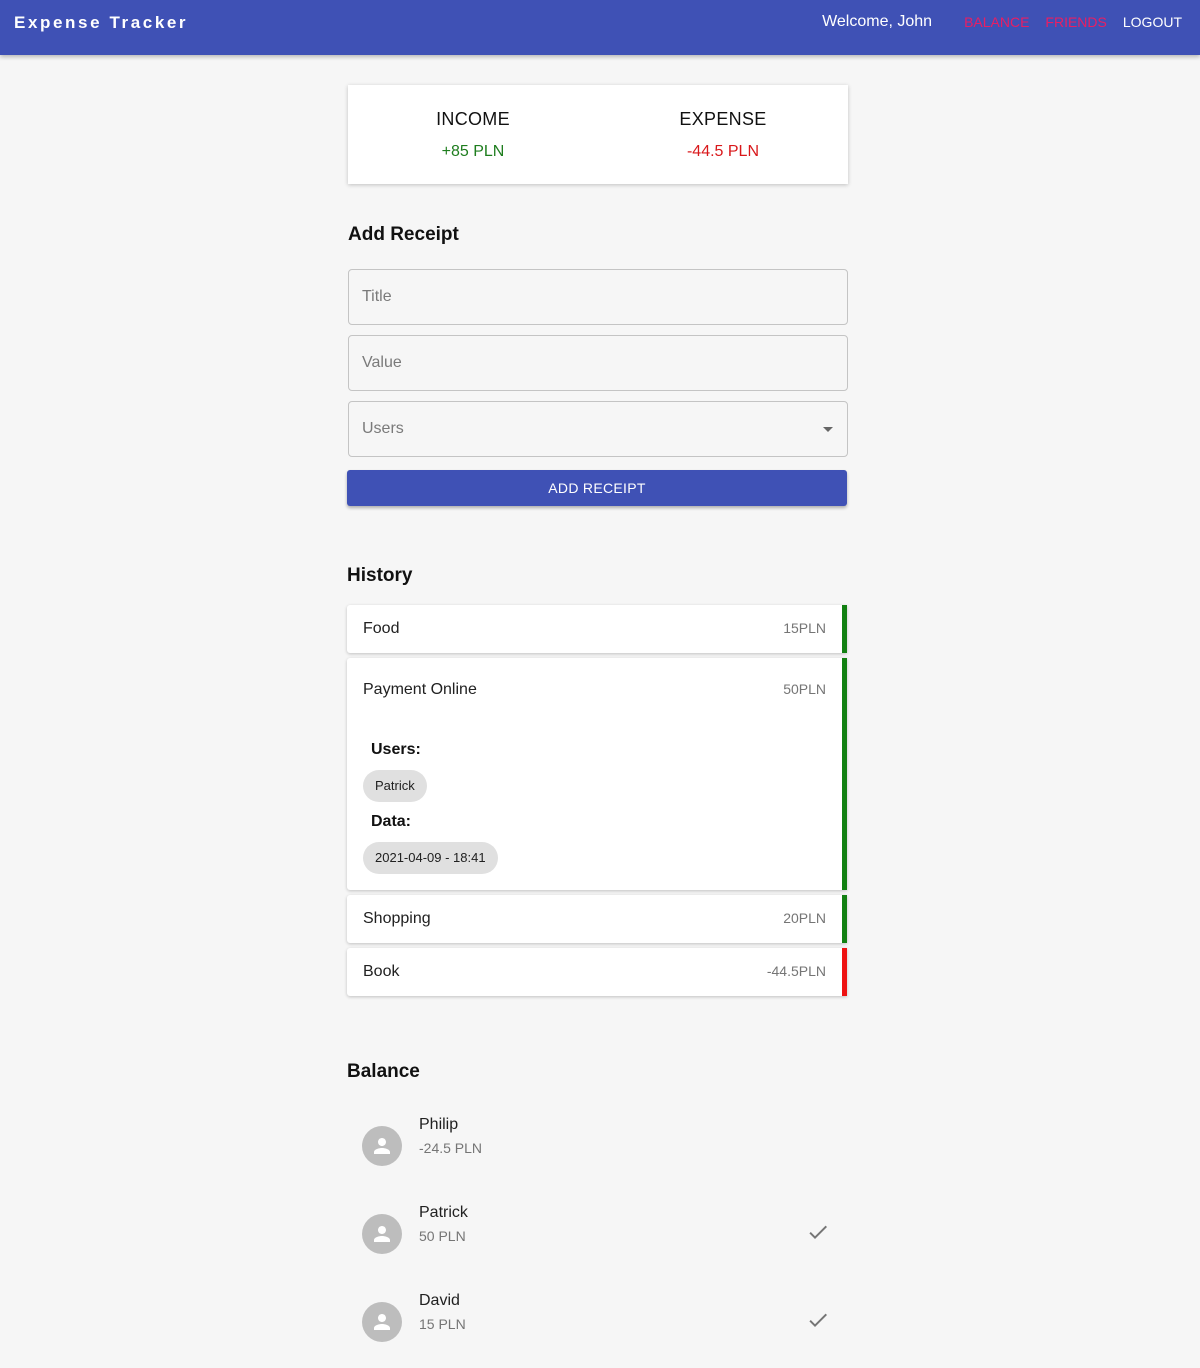 This screenshot has width=1200, height=1368. I want to click on history-item-amount: 15PLN, so click(804, 628).